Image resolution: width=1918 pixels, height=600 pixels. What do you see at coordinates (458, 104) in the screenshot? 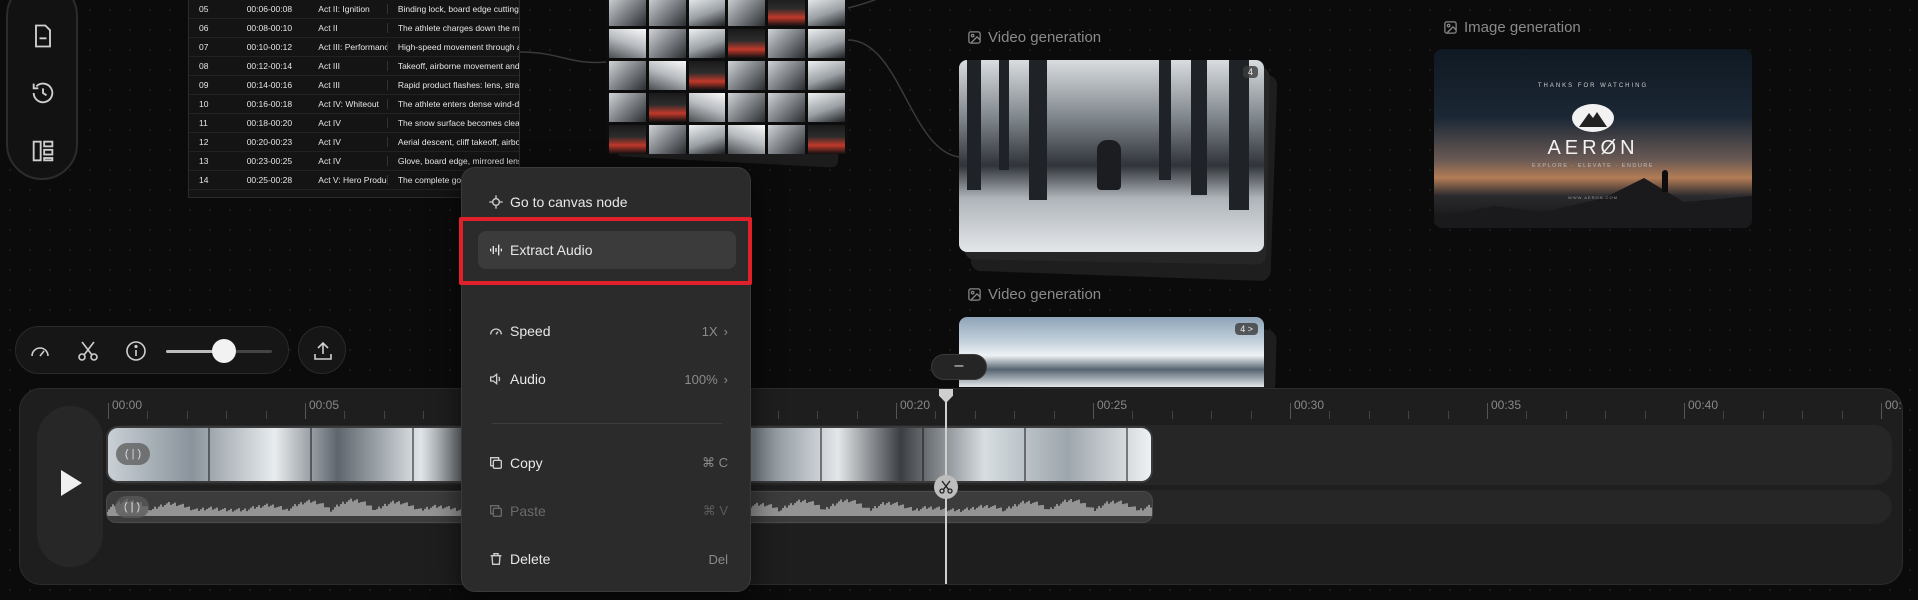
I see `table-cell-desc: The athlete enters dense wind-driv` at bounding box center [458, 104].